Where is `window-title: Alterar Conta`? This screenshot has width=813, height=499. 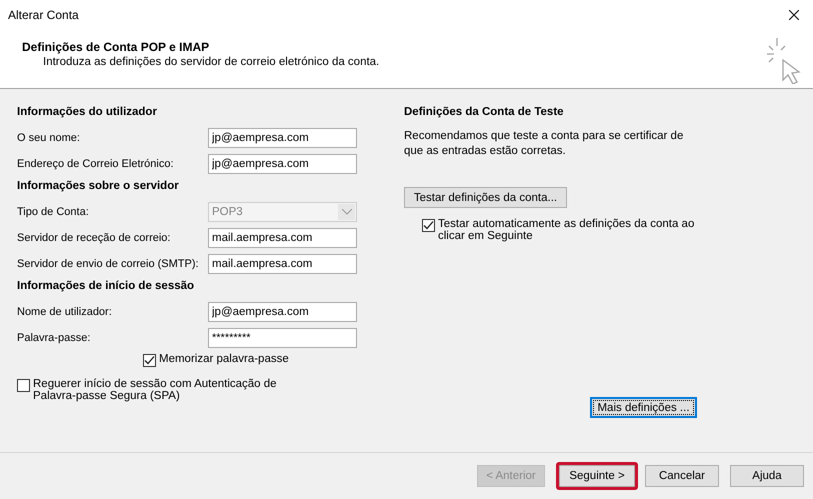 window-title: Alterar Conta is located at coordinates (43, 15).